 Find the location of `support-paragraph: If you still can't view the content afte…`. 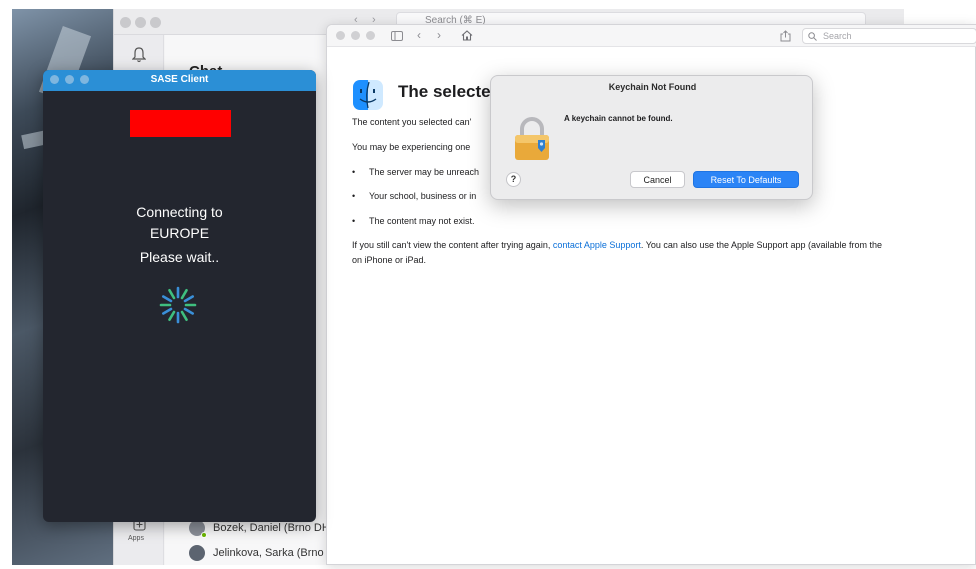

support-paragraph: If you still can't view the content afte… is located at coordinates (617, 245).